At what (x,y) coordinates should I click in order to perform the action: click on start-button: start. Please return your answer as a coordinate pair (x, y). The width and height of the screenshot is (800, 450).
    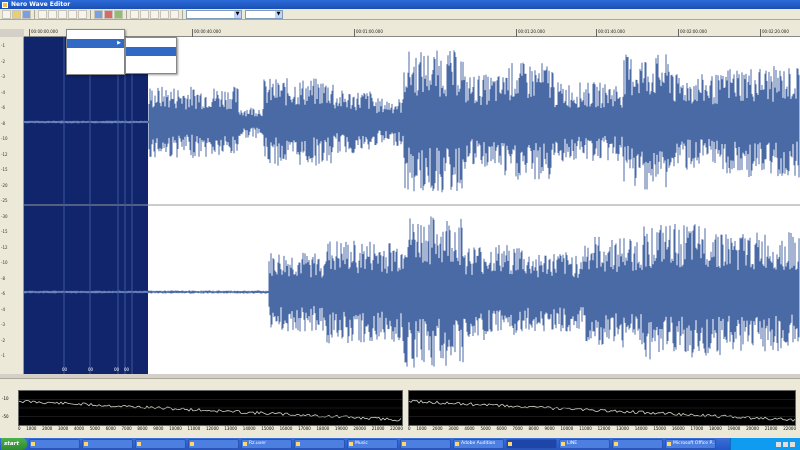
    Looking at the image, I should click on (14, 444).